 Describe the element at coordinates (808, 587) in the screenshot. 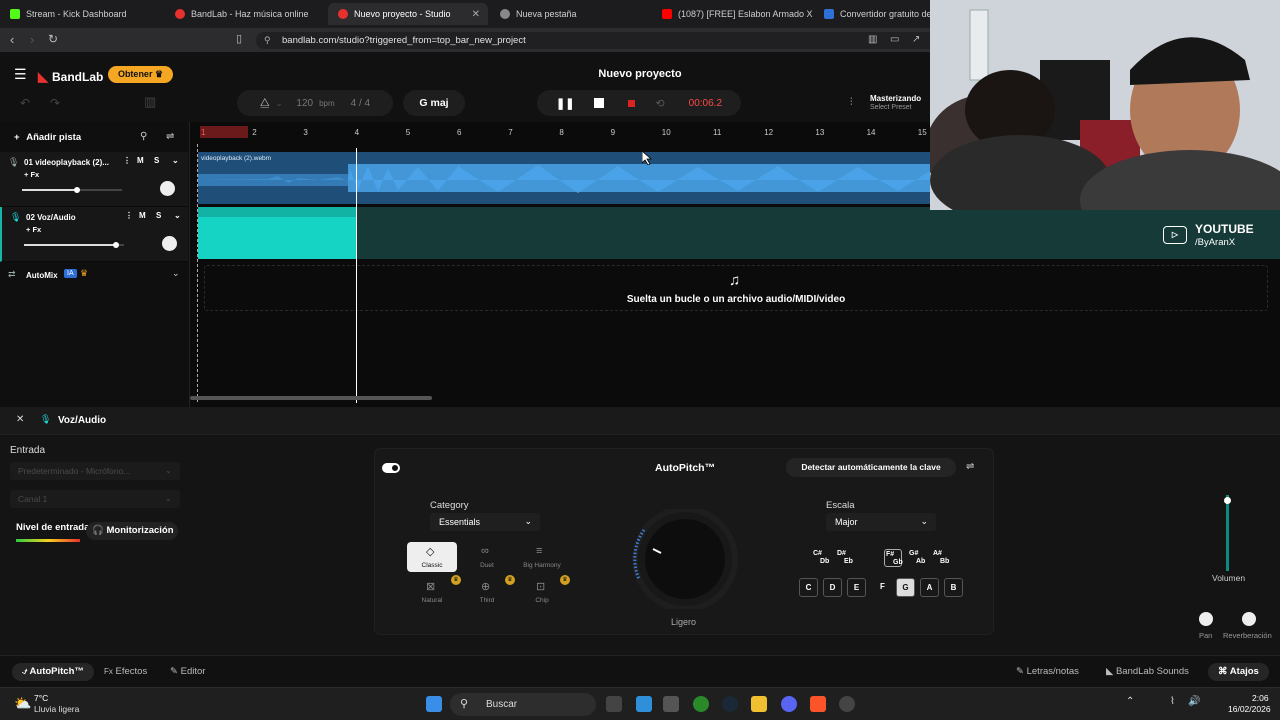

I see `key-c: C` at that location.